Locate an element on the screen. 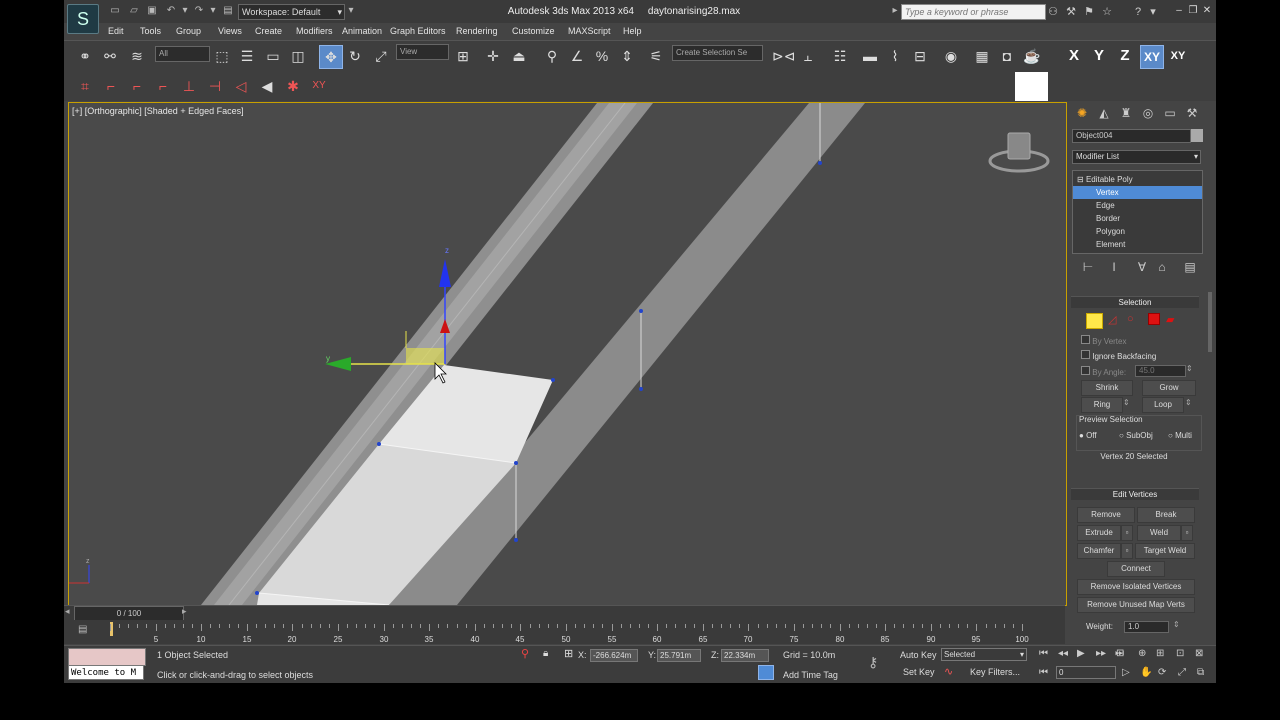 Image resolution: width=1280 pixels, height=720 pixels. next-frame-icon: ▸▸ is located at coordinates (1101, 653).